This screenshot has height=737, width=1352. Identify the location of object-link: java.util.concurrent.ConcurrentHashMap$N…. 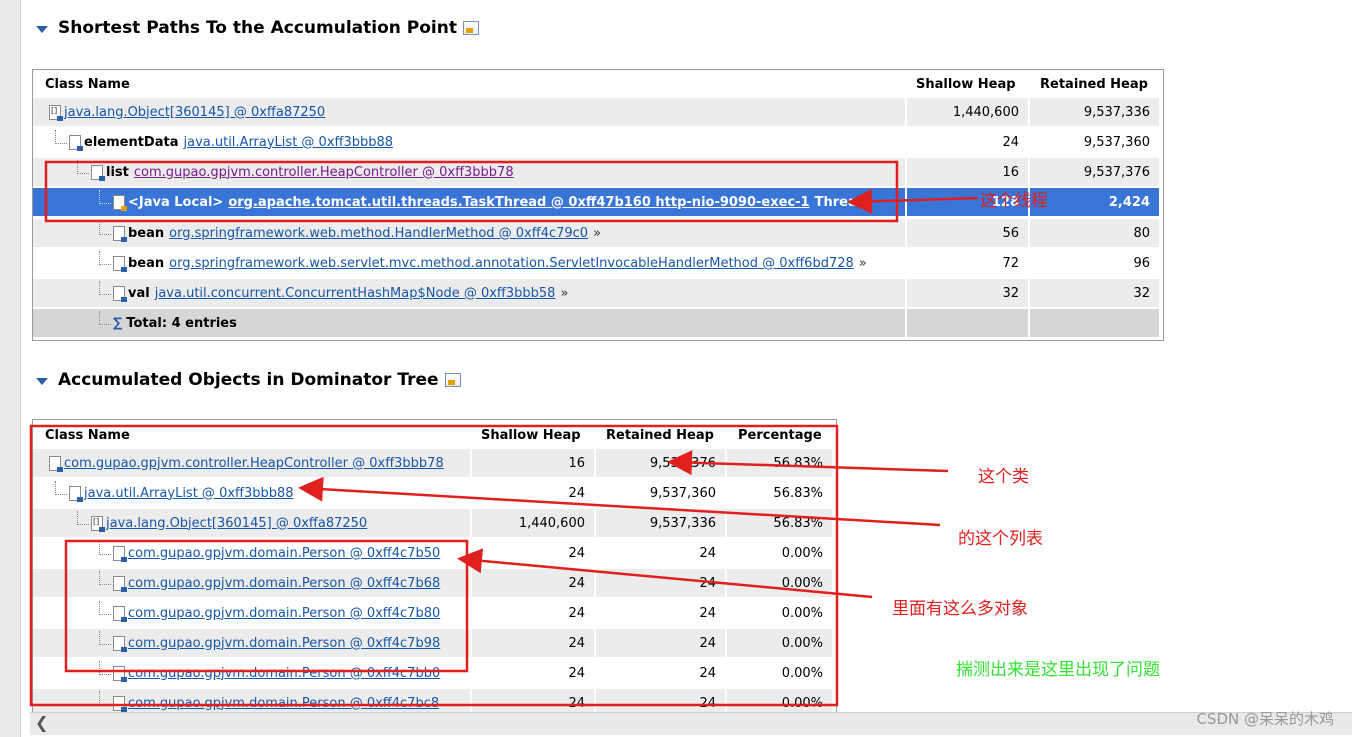
(355, 293).